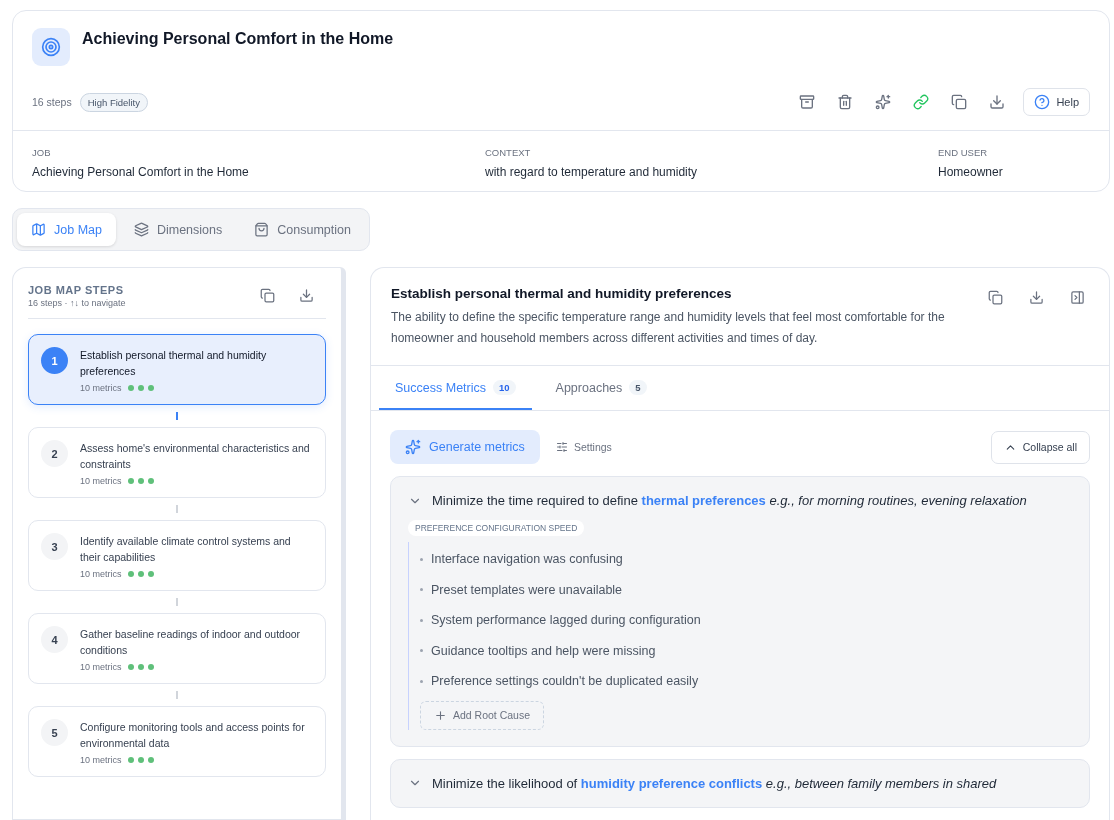 This screenshot has width=1114, height=820. I want to click on sparkles-icon, so click(413, 447).